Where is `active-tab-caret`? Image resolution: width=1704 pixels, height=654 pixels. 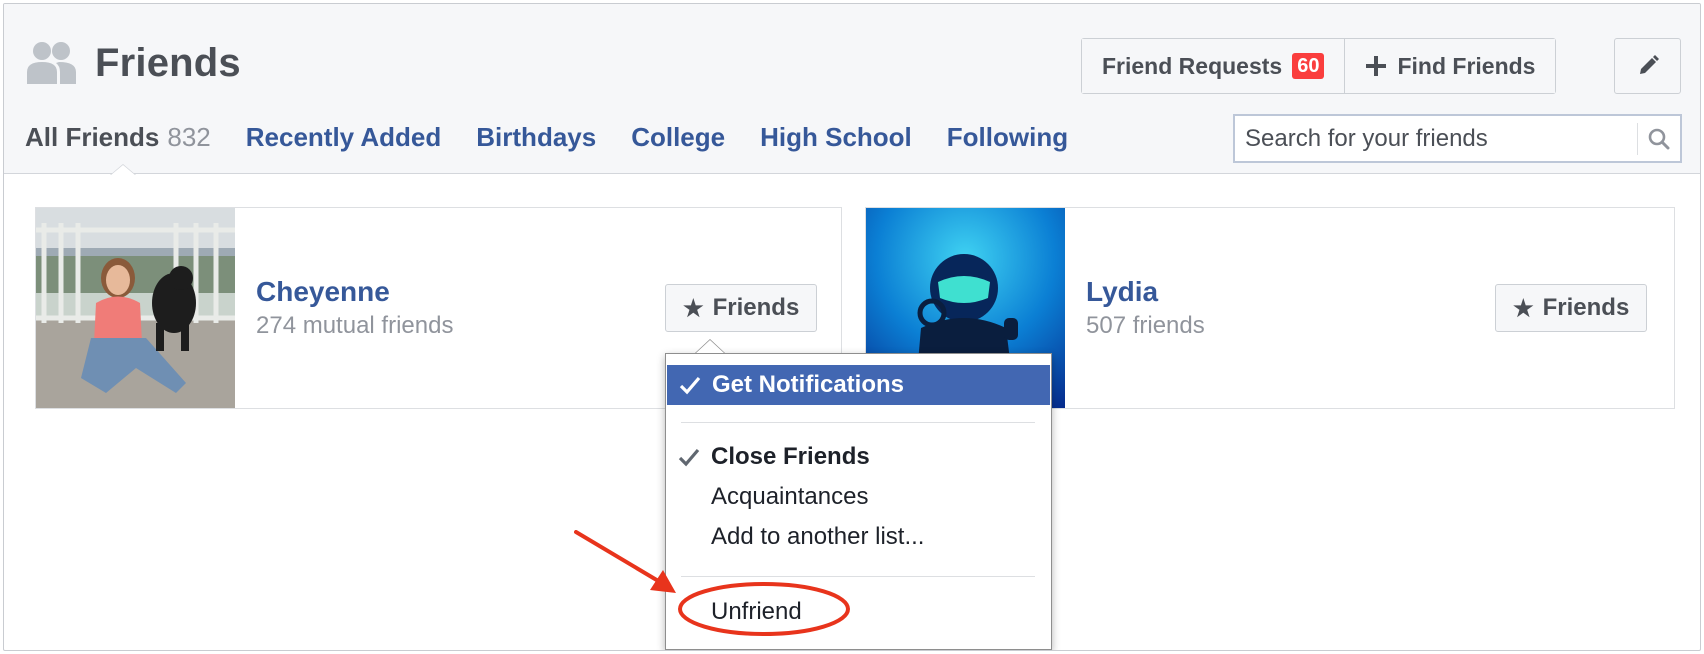 active-tab-caret is located at coordinates (123, 169).